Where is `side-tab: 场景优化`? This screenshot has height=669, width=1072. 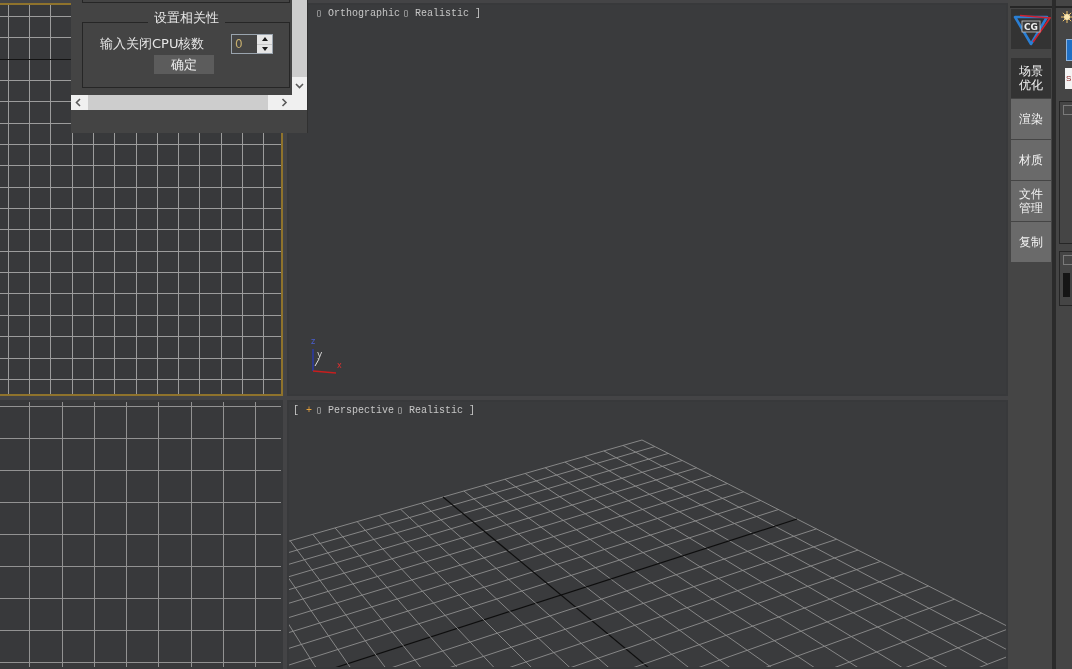
side-tab: 场景优化 is located at coordinates (1031, 78).